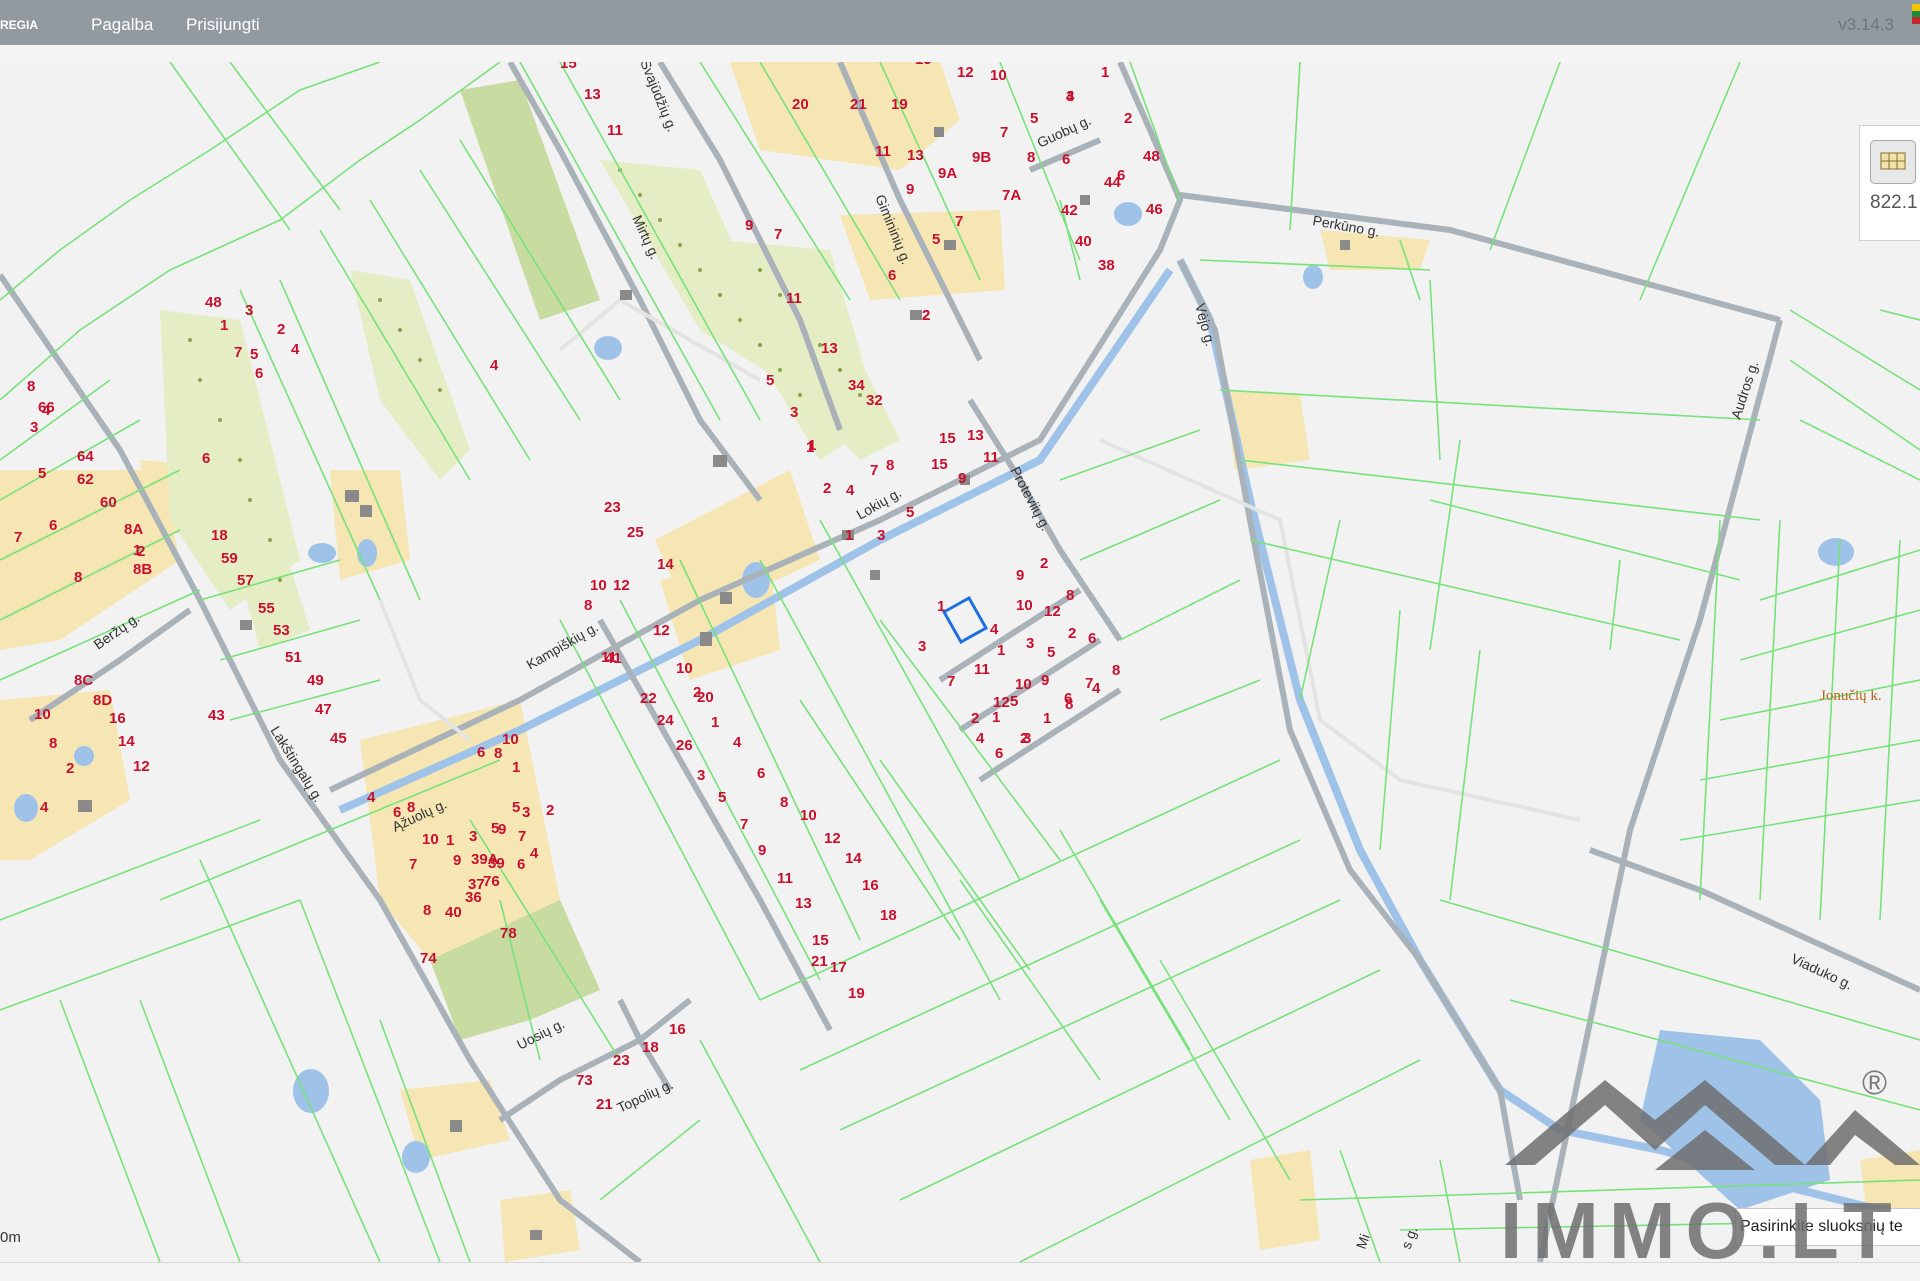 The height and width of the screenshot is (1281, 1920). Describe the element at coordinates (648, 698) in the screenshot. I see `parcel-number: 22` at that location.